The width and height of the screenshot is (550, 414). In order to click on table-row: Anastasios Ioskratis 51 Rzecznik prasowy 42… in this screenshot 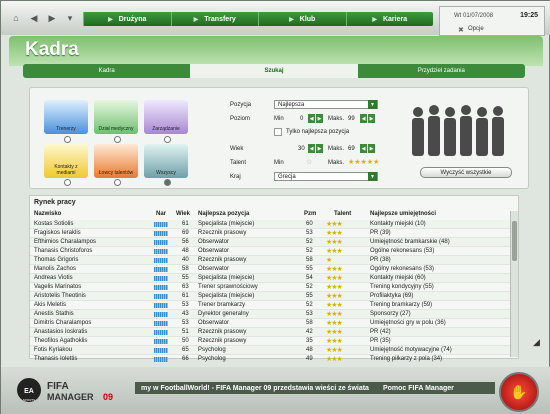, I will do `click(270, 332)`.